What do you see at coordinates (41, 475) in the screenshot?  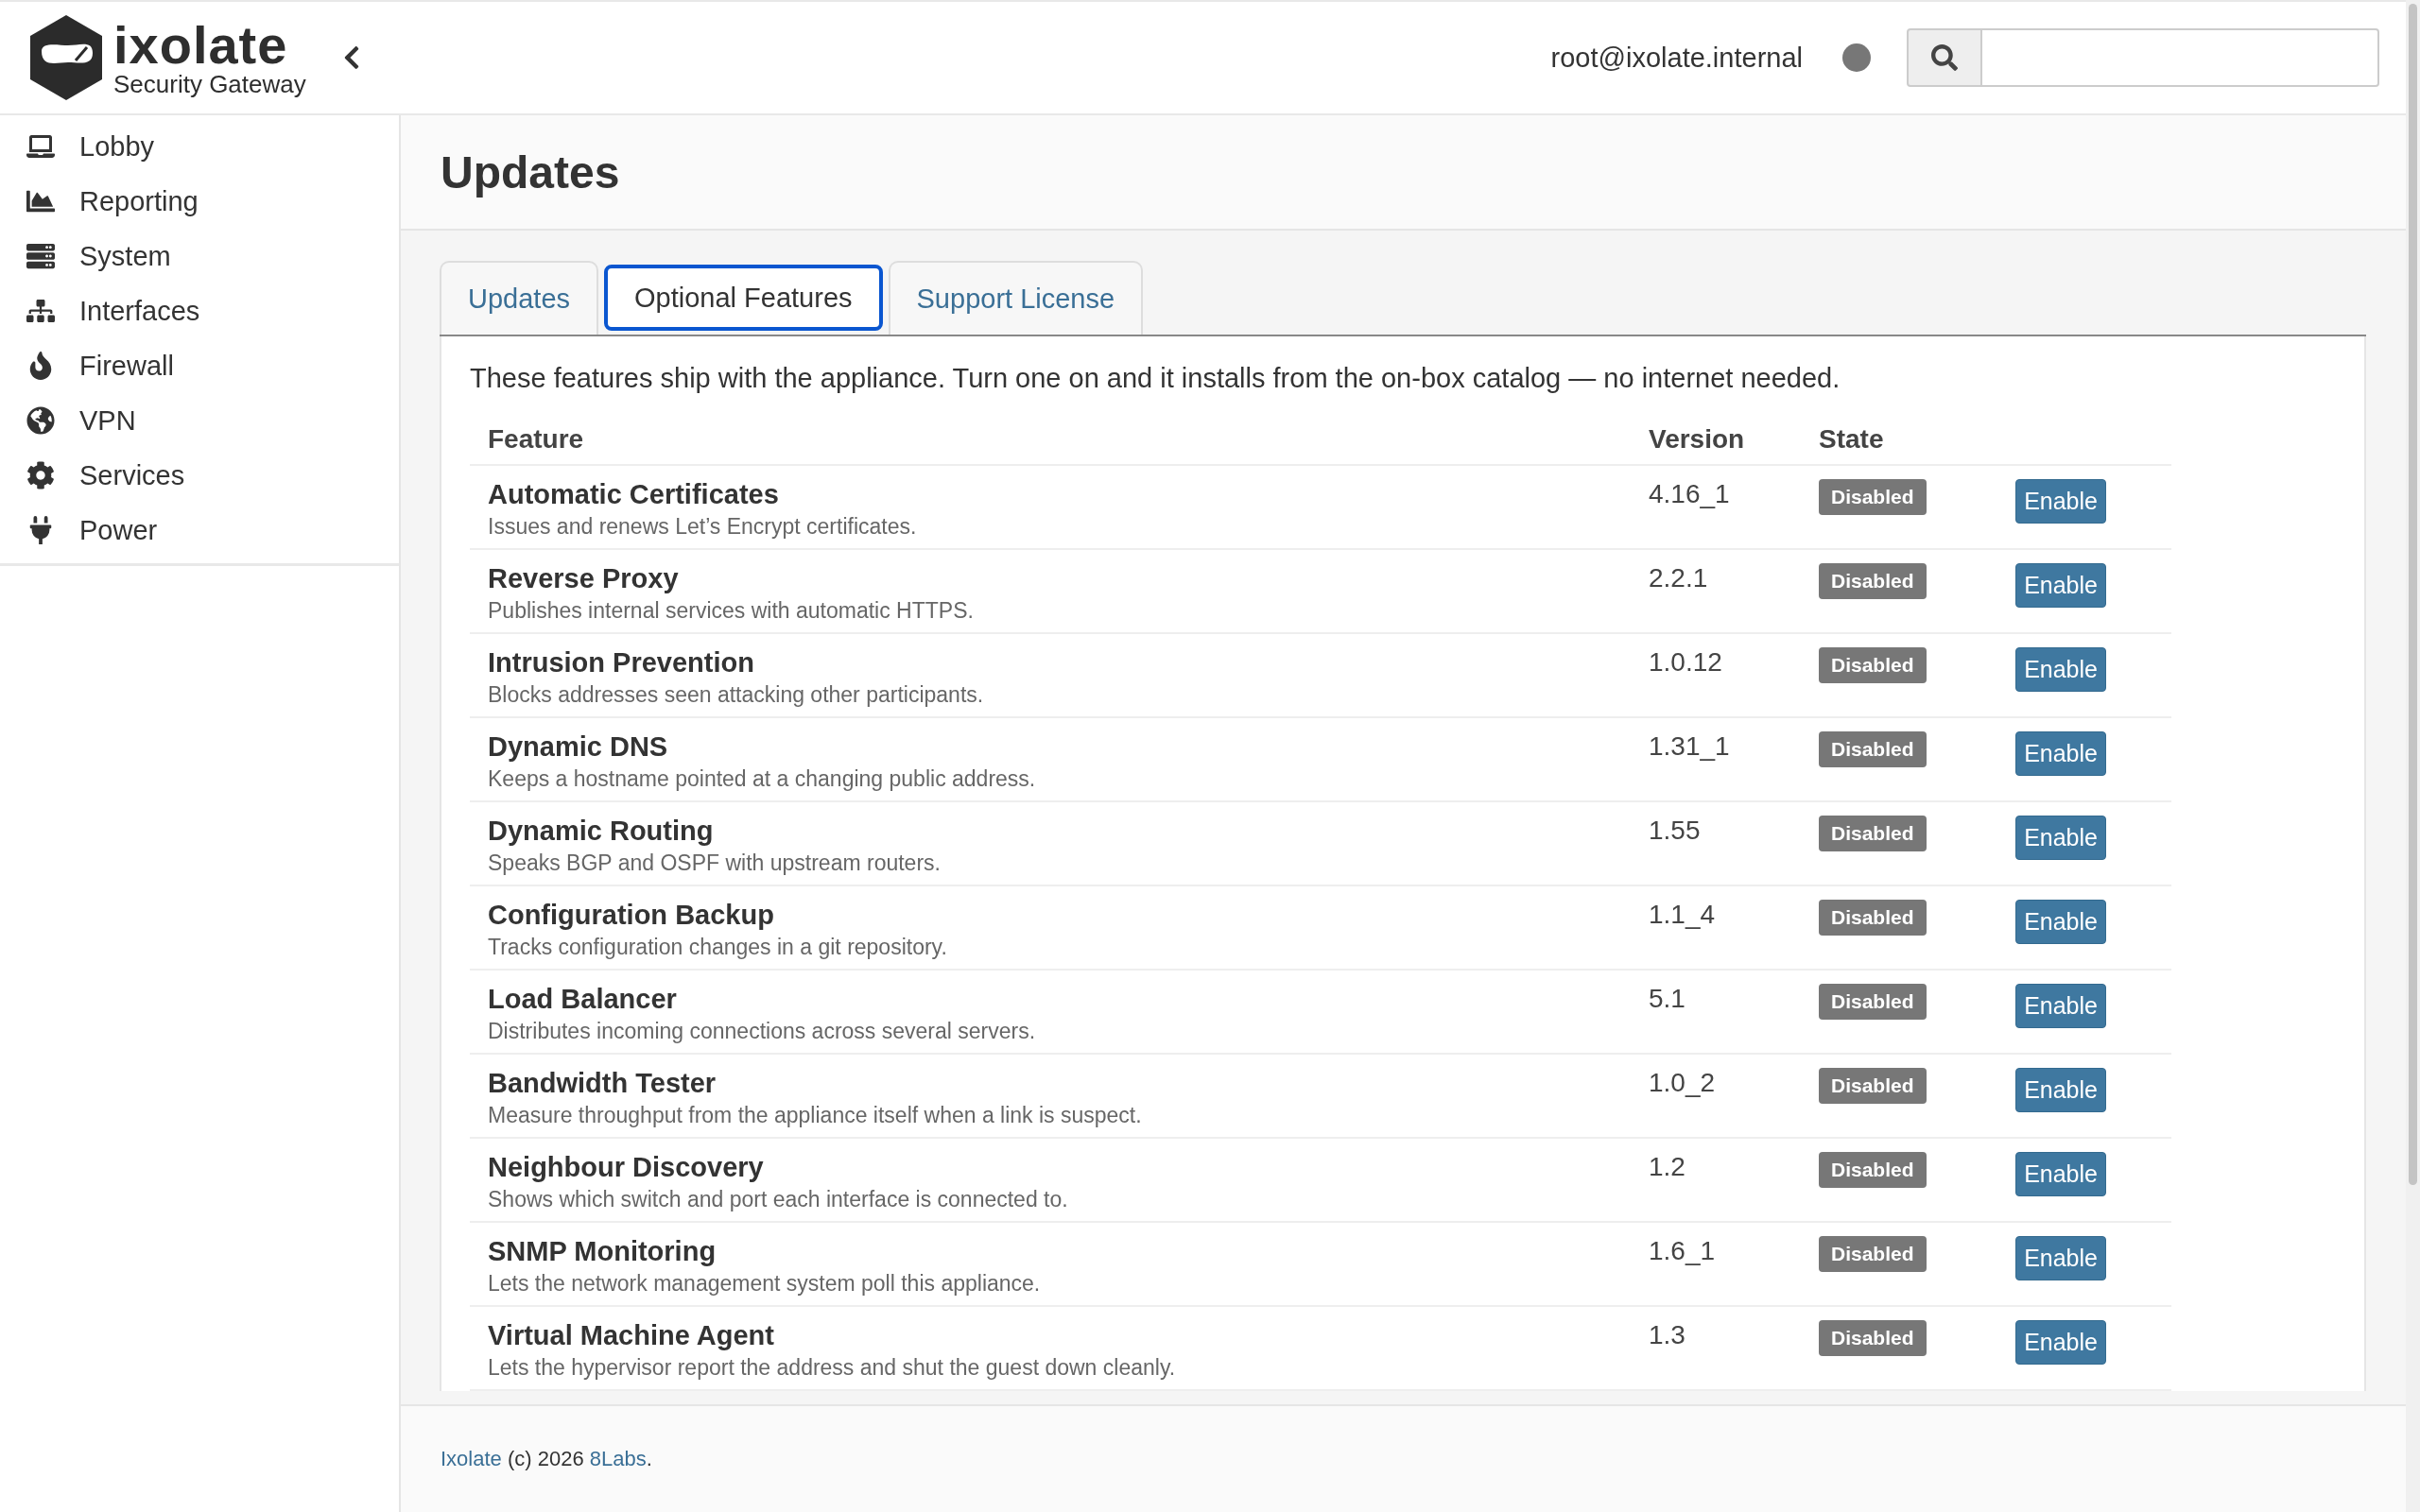 I see `settings-icon` at bounding box center [41, 475].